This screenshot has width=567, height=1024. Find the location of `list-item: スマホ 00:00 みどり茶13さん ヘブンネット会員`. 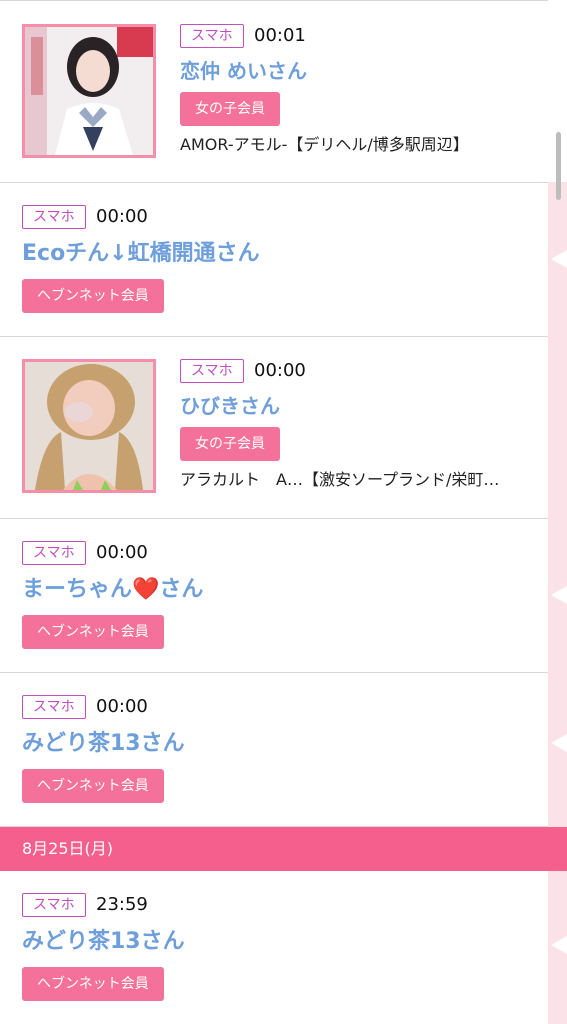

list-item: スマホ 00:00 みどり茶13さん ヘブンネット会員 is located at coordinates (274, 750).